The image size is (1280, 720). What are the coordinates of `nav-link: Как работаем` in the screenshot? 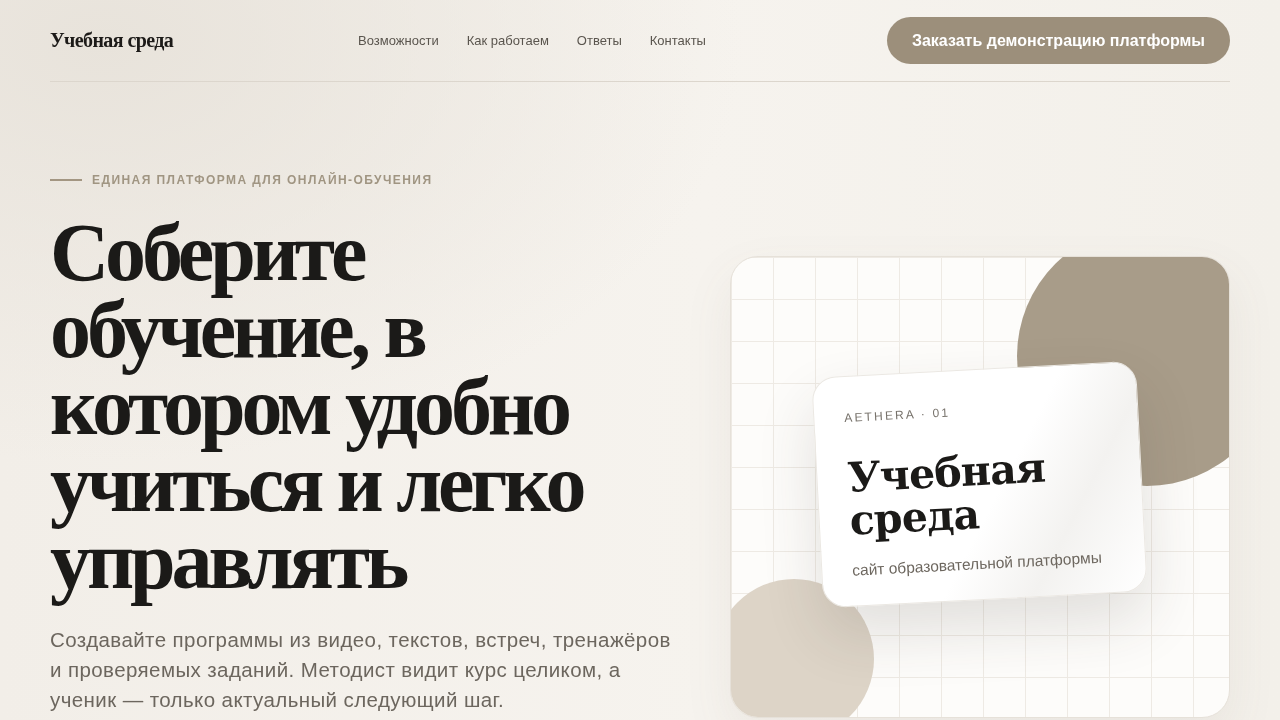 It's located at (507, 40).